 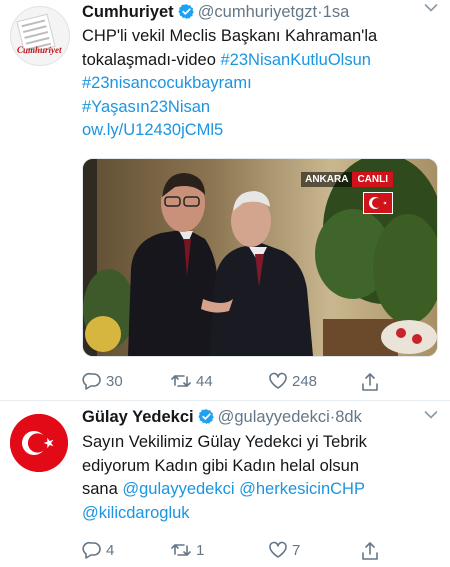 I want to click on mention-link: @kilicdarogluk, so click(x=261, y=514).